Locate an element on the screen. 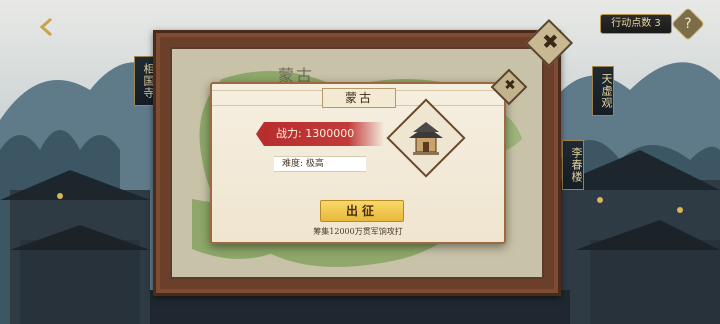  back-arrow-icon is located at coordinates (45, 27).